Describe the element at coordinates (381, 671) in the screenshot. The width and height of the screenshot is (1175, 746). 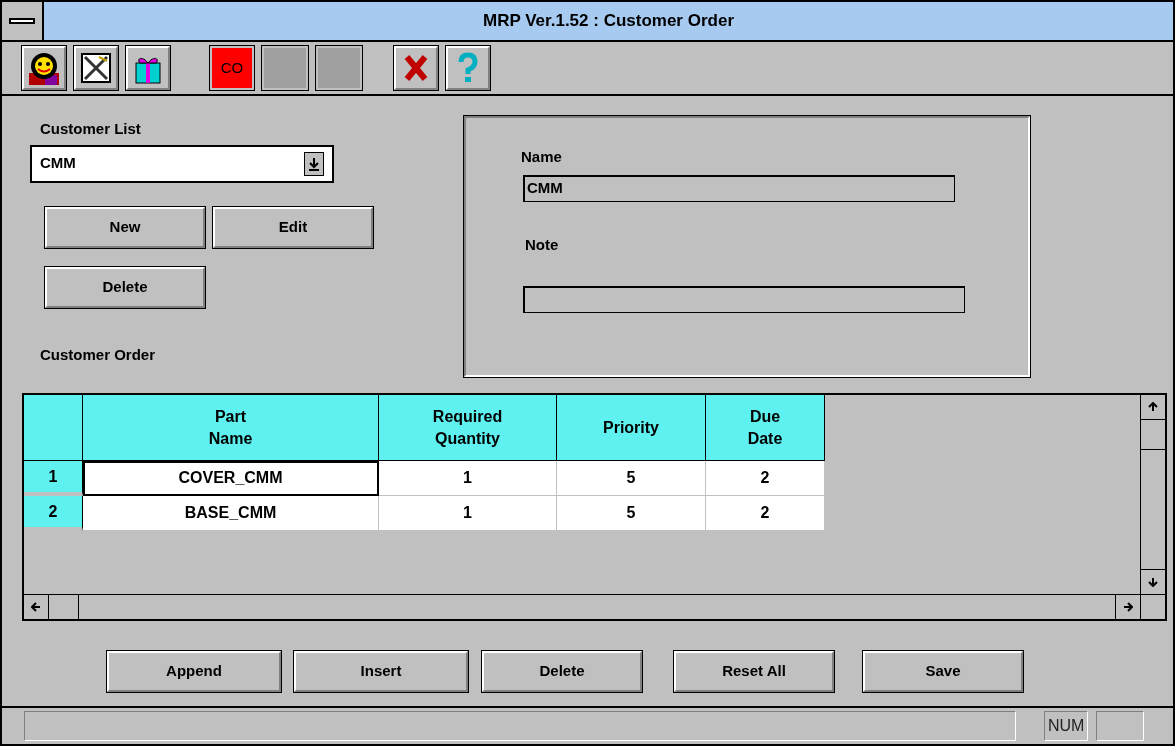
I see `action-button: Insert` at that location.